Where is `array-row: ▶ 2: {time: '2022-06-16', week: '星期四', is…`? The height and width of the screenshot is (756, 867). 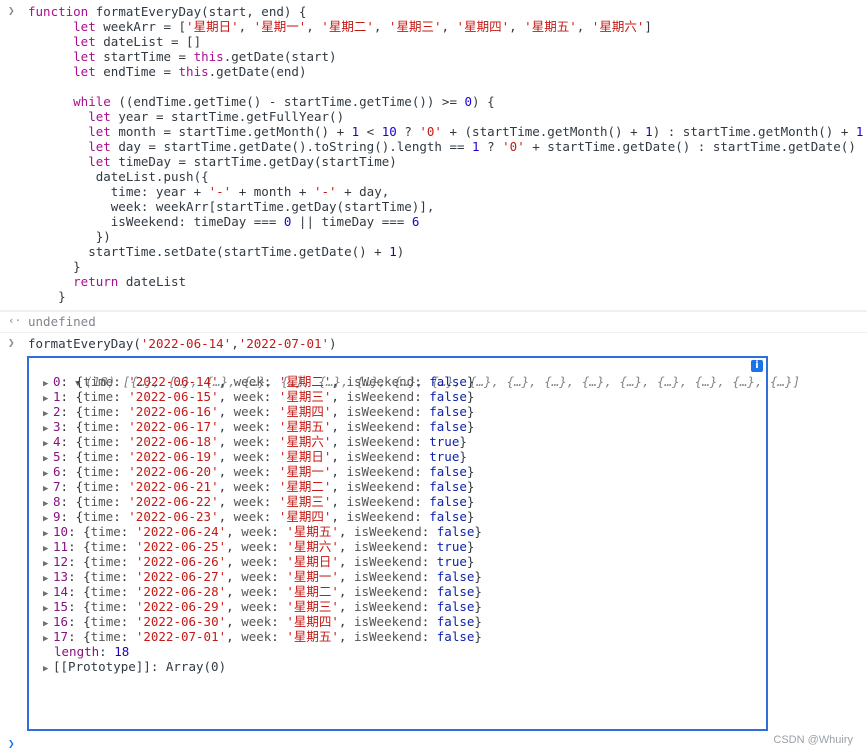
array-row: ▶ 2: {time: '2022-06-16', week: '星期四', is… is located at coordinates (397, 411).